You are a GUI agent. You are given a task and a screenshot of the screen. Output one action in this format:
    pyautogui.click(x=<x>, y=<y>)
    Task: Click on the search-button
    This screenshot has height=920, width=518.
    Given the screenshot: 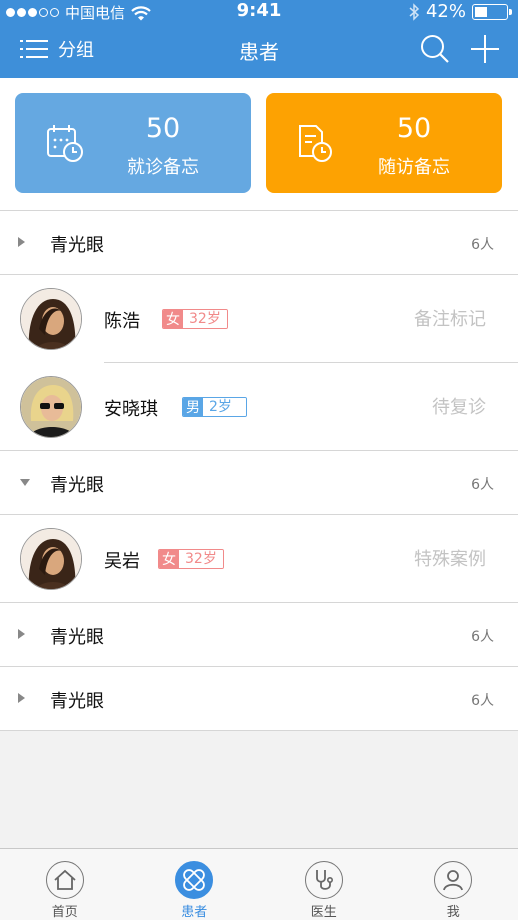 What is the action you would take?
    pyautogui.click(x=435, y=51)
    